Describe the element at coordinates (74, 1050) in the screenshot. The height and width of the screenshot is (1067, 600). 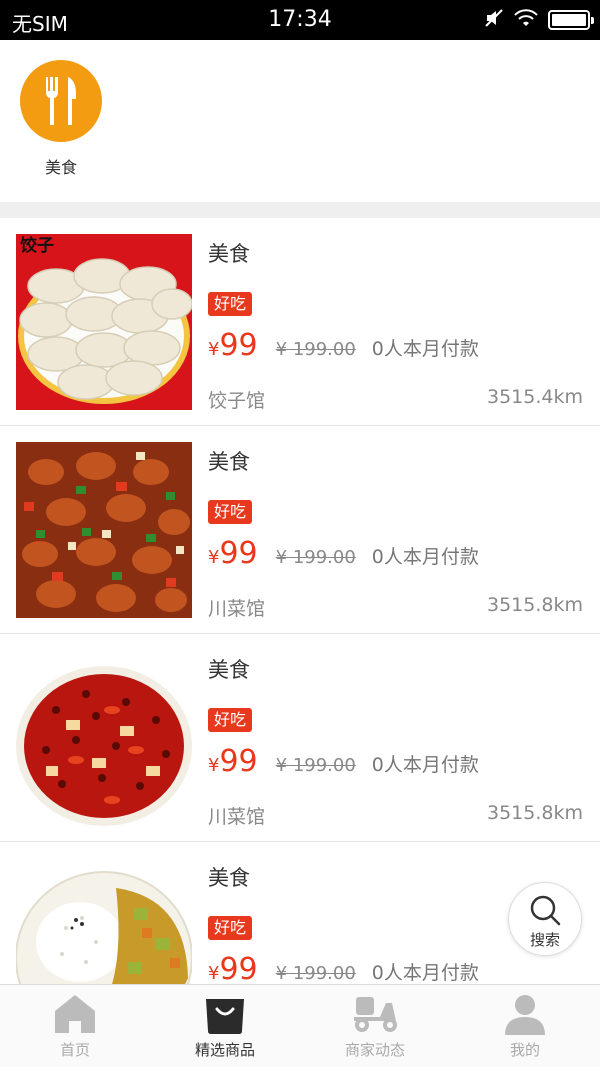
I see `tab-label: 首页` at that location.